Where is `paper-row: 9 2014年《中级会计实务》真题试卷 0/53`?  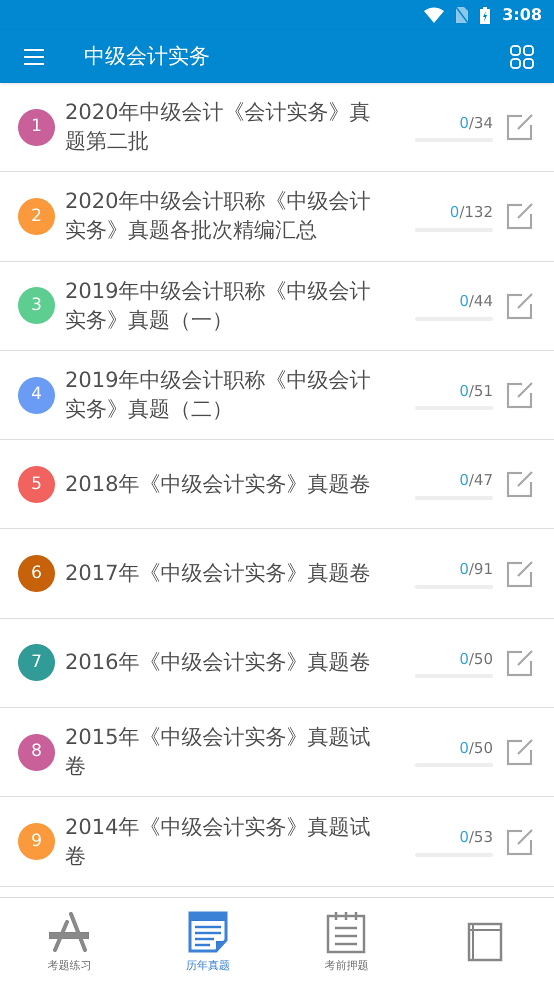 paper-row: 9 2014年《中级会计实务》真题试卷 0/53 is located at coordinates (277, 842).